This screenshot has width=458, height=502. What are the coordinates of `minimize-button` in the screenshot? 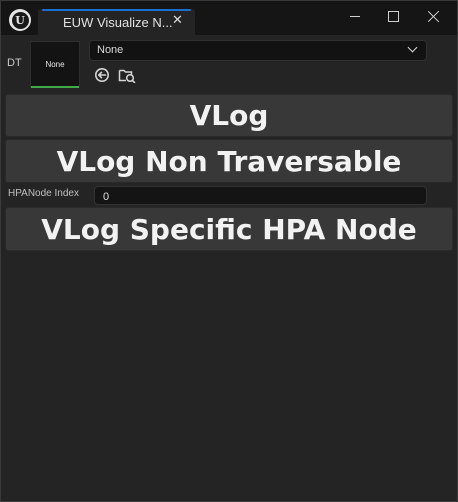 It's located at (355, 16).